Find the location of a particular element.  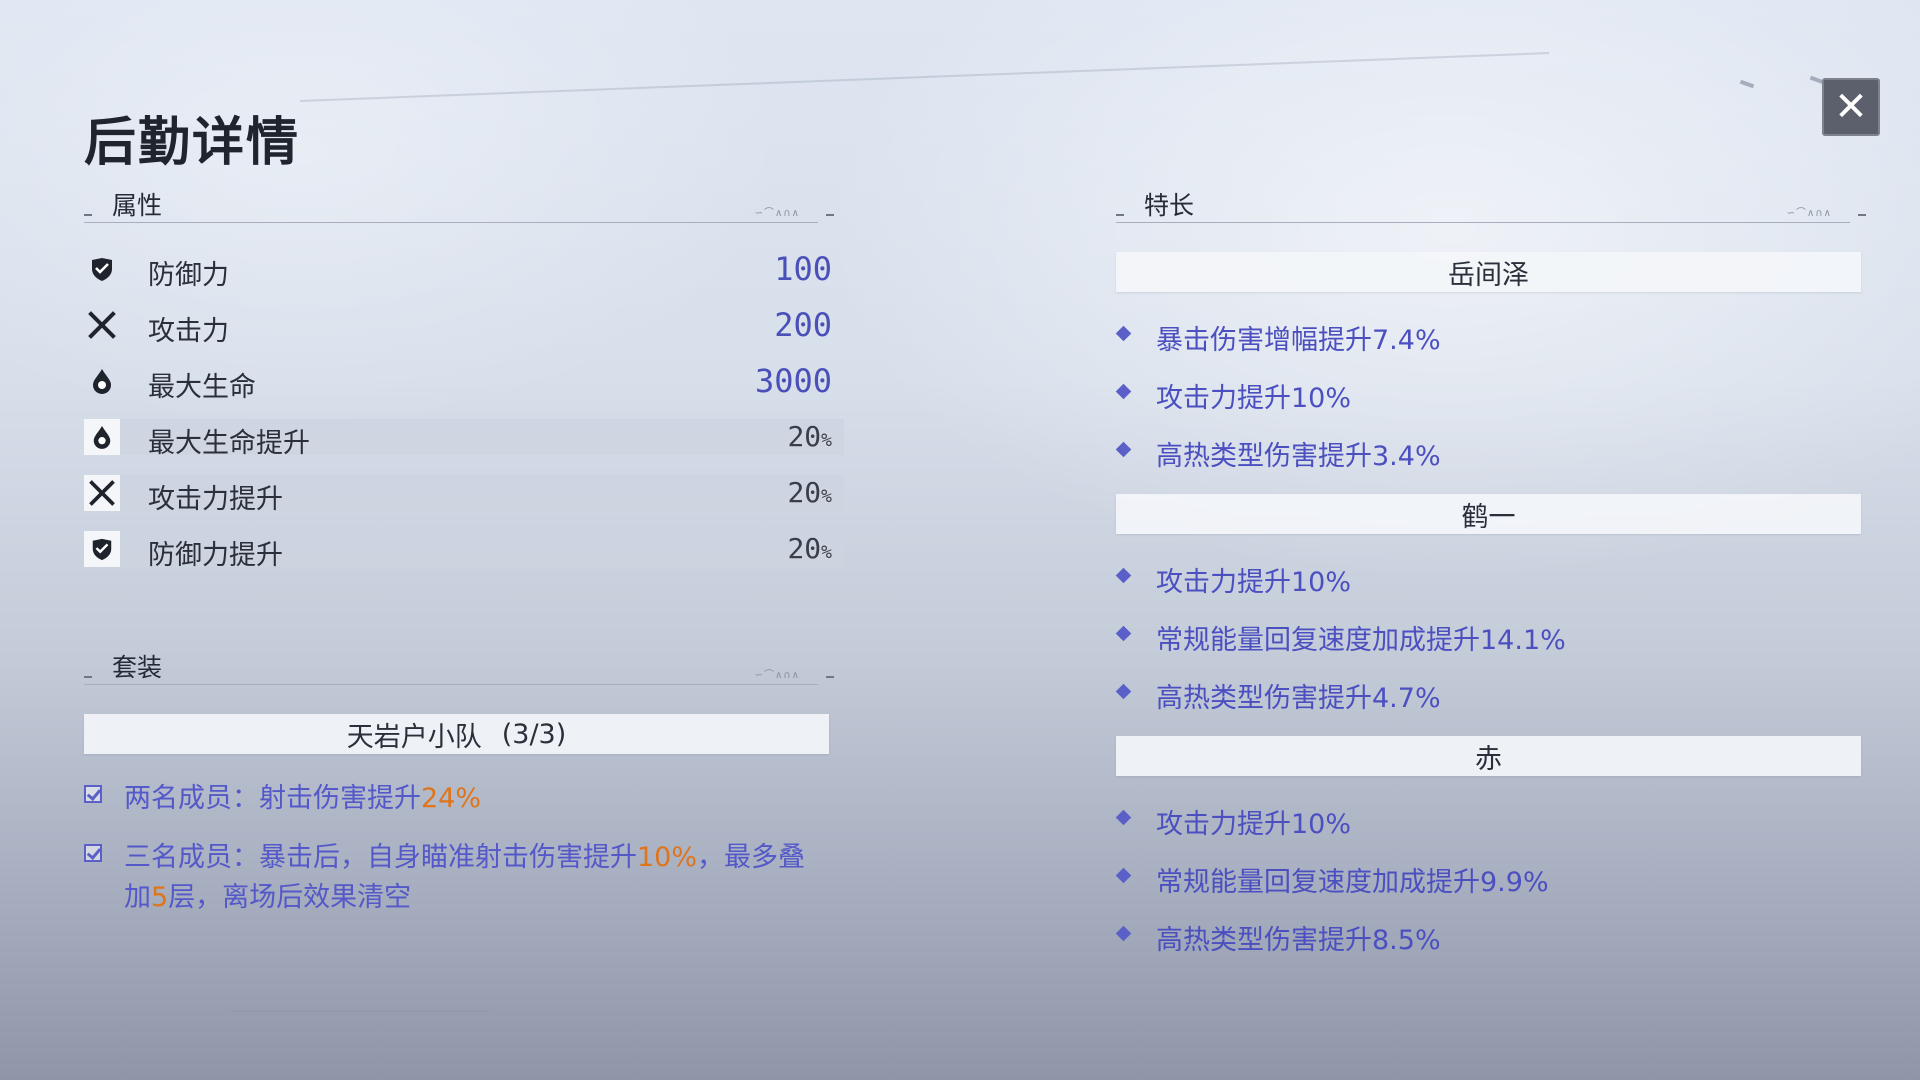

stat-value: 3000 is located at coordinates (793, 381).